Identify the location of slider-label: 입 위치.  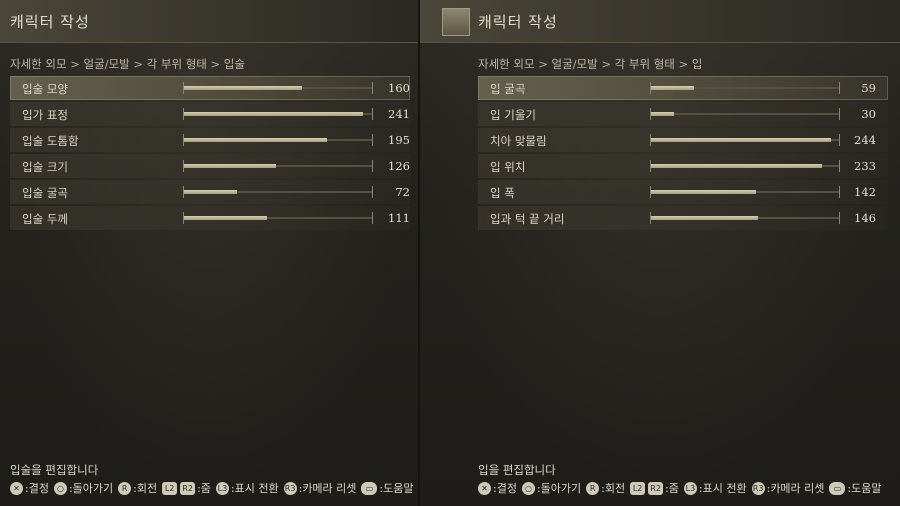
(508, 167).